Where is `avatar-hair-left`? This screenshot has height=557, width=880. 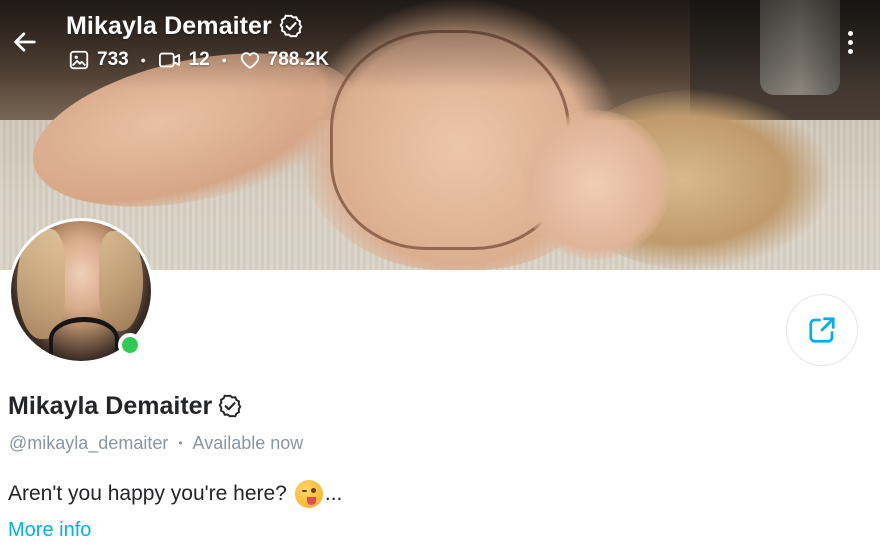
avatar-hair-left is located at coordinates (41, 284).